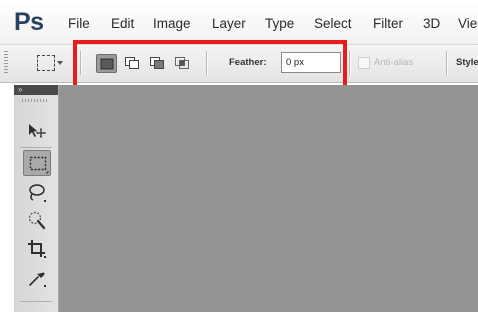  Describe the element at coordinates (467, 23) in the screenshot. I see `menu-view: Vie` at that location.